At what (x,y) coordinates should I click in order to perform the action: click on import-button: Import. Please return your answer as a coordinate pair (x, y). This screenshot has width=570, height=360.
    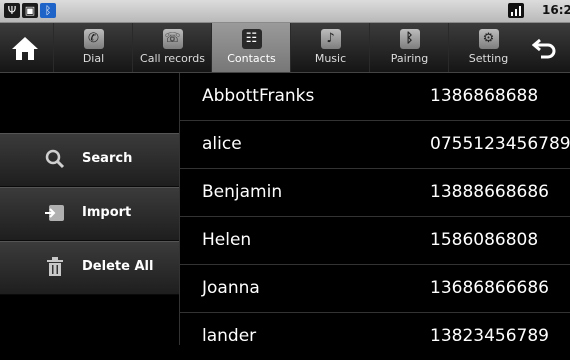
    Looking at the image, I should click on (89, 214).